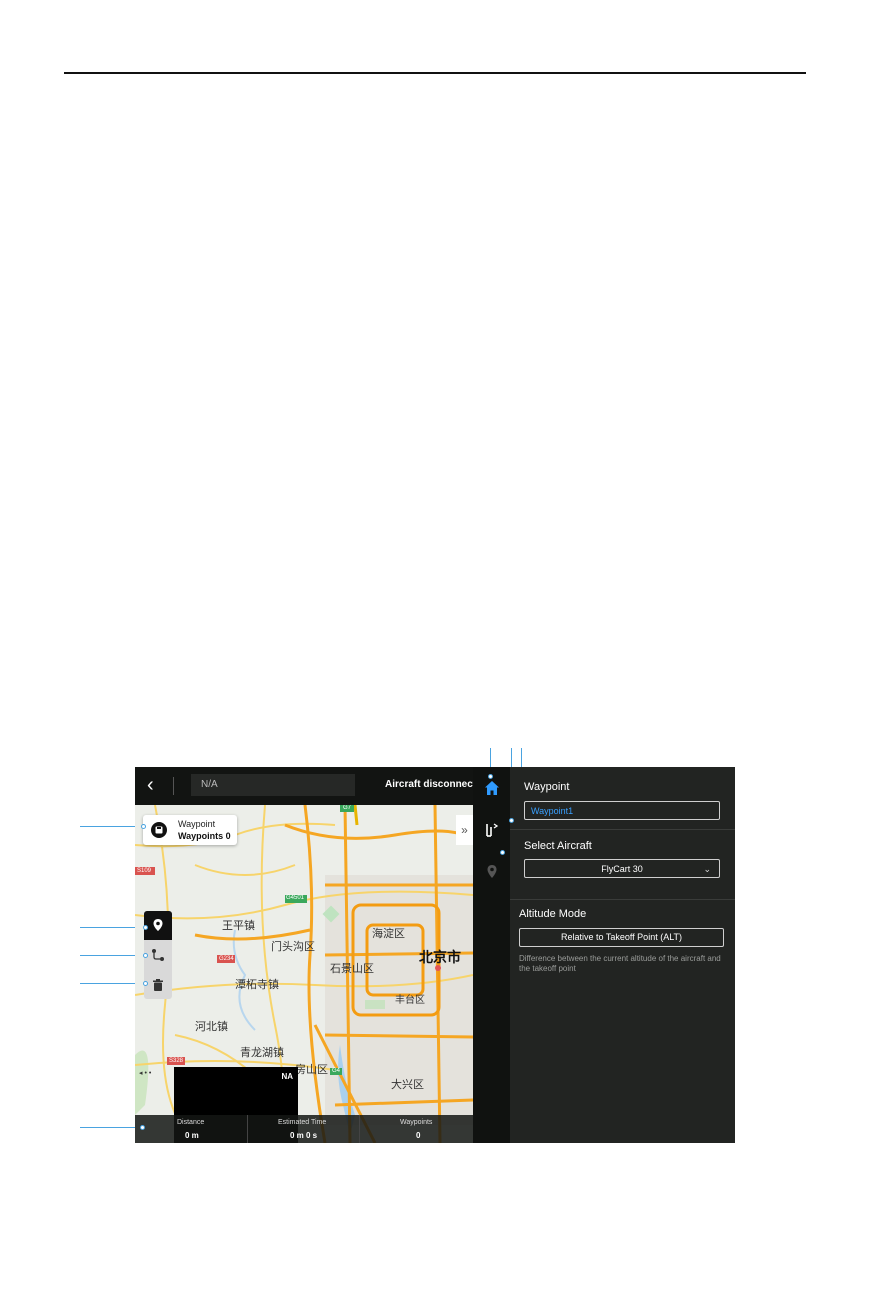  What do you see at coordinates (191, 1122) in the screenshot?
I see `stat-label: Distance` at bounding box center [191, 1122].